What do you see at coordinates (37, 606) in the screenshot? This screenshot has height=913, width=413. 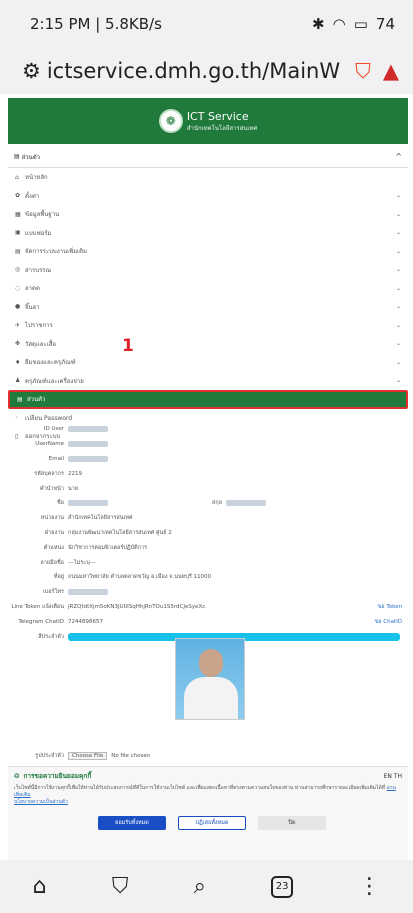 I see `field-label: Line Token แจ้งเตือน` at bounding box center [37, 606].